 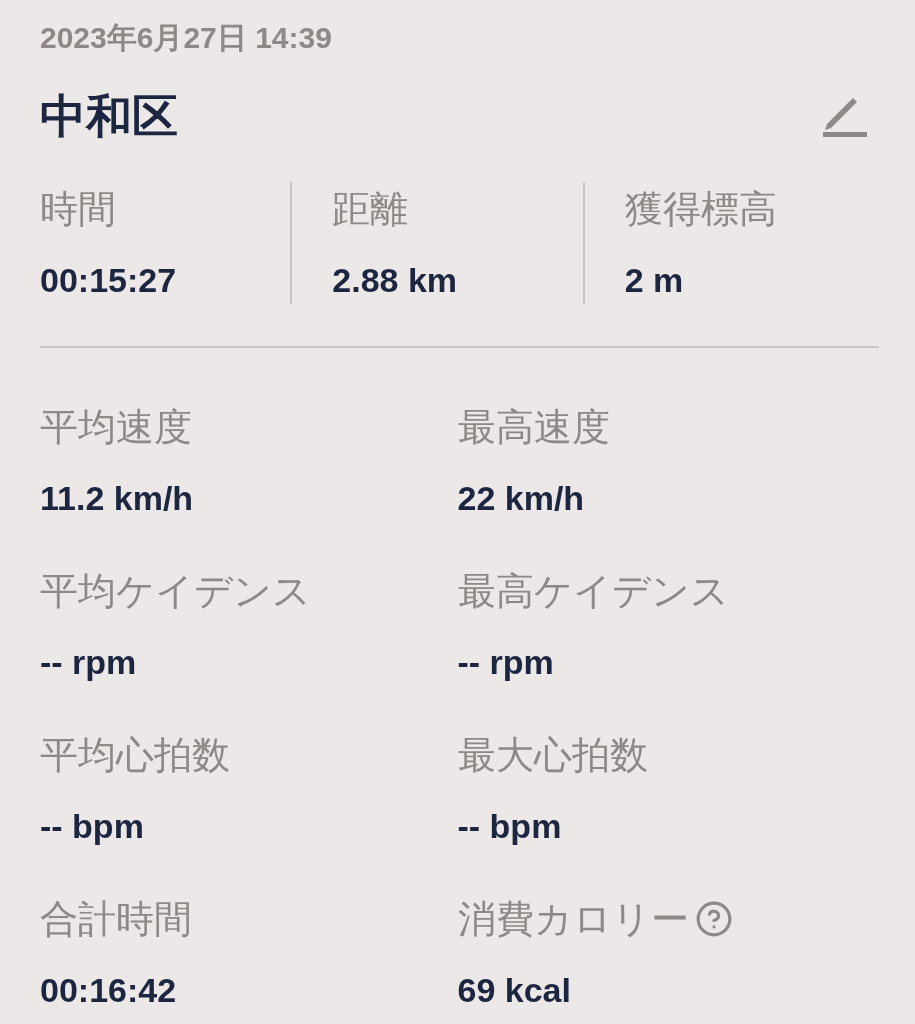 What do you see at coordinates (654, 280) in the screenshot?
I see `stat-value: 2 m` at bounding box center [654, 280].